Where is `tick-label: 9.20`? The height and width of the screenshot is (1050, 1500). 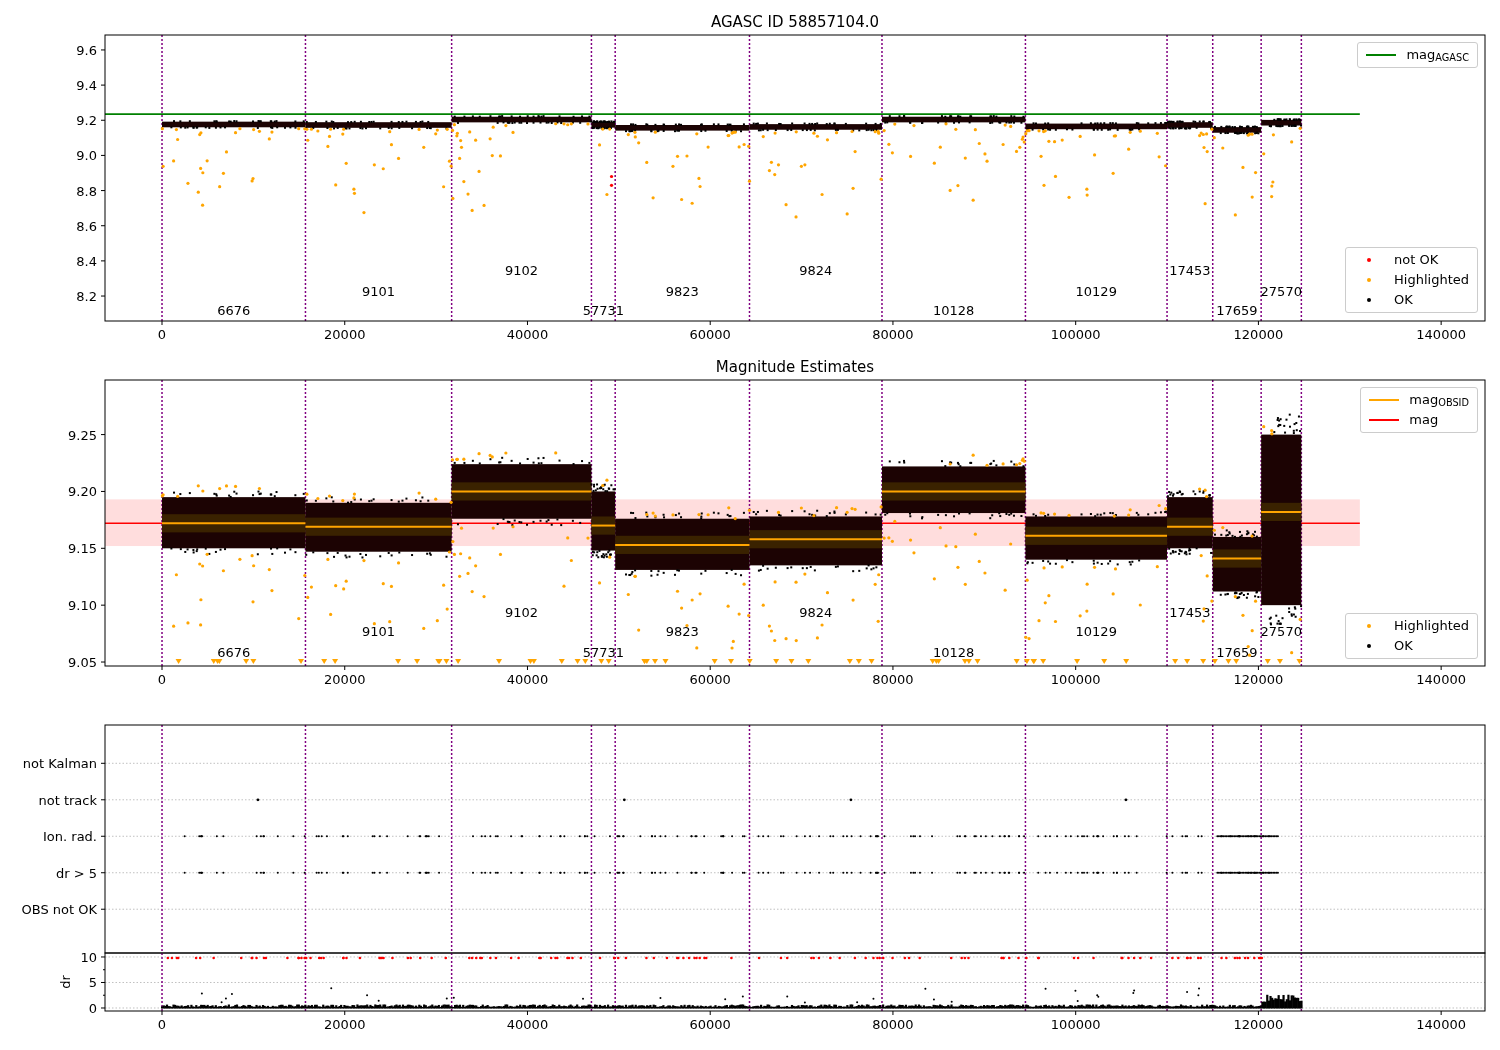 tick-label: 9.20 is located at coordinates (82, 492).